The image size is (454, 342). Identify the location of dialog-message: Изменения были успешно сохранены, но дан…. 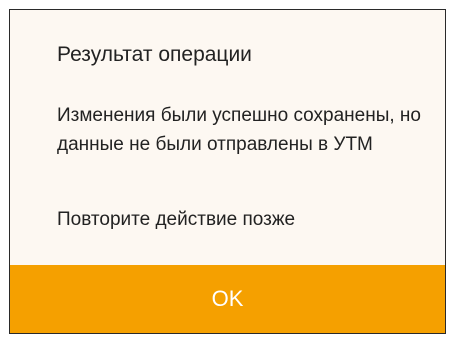
(239, 130).